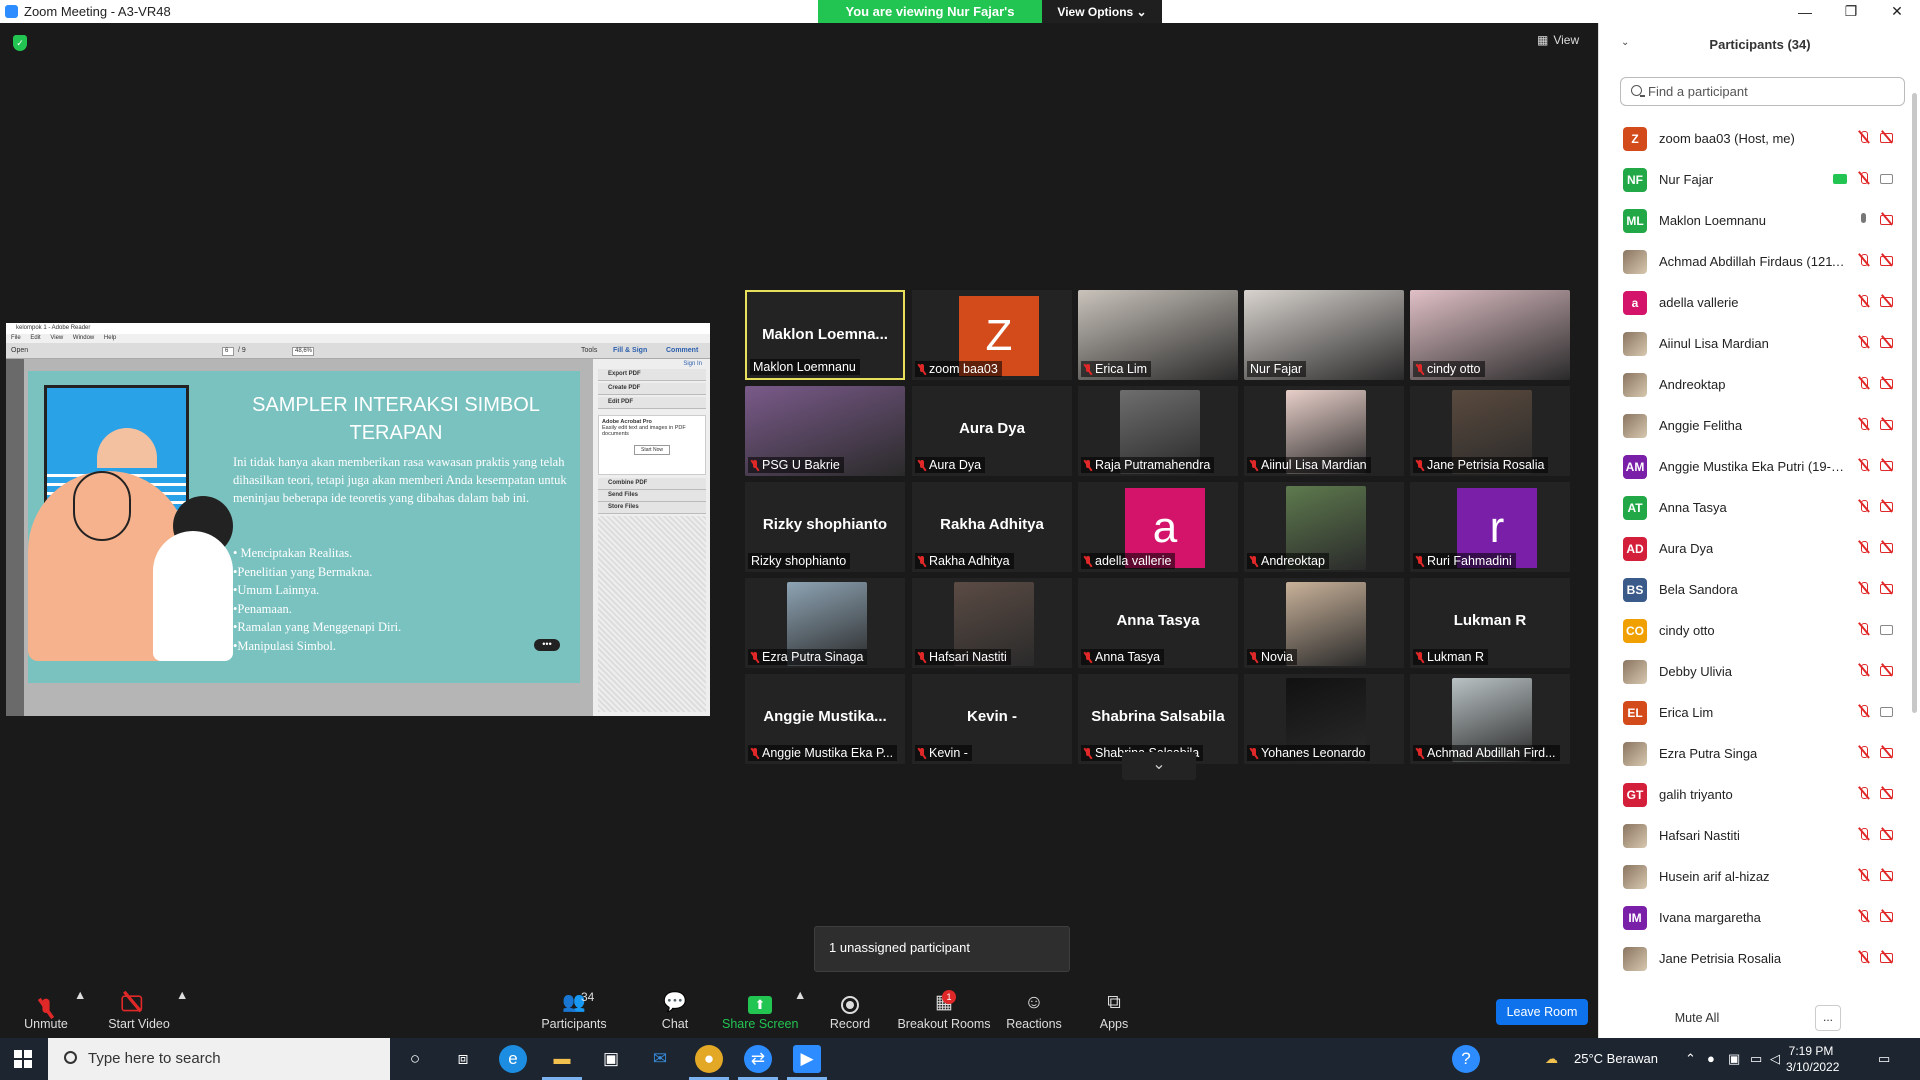  Describe the element at coordinates (1158, 431) in the screenshot. I see `video-tile: Raja Putramahendra` at that location.